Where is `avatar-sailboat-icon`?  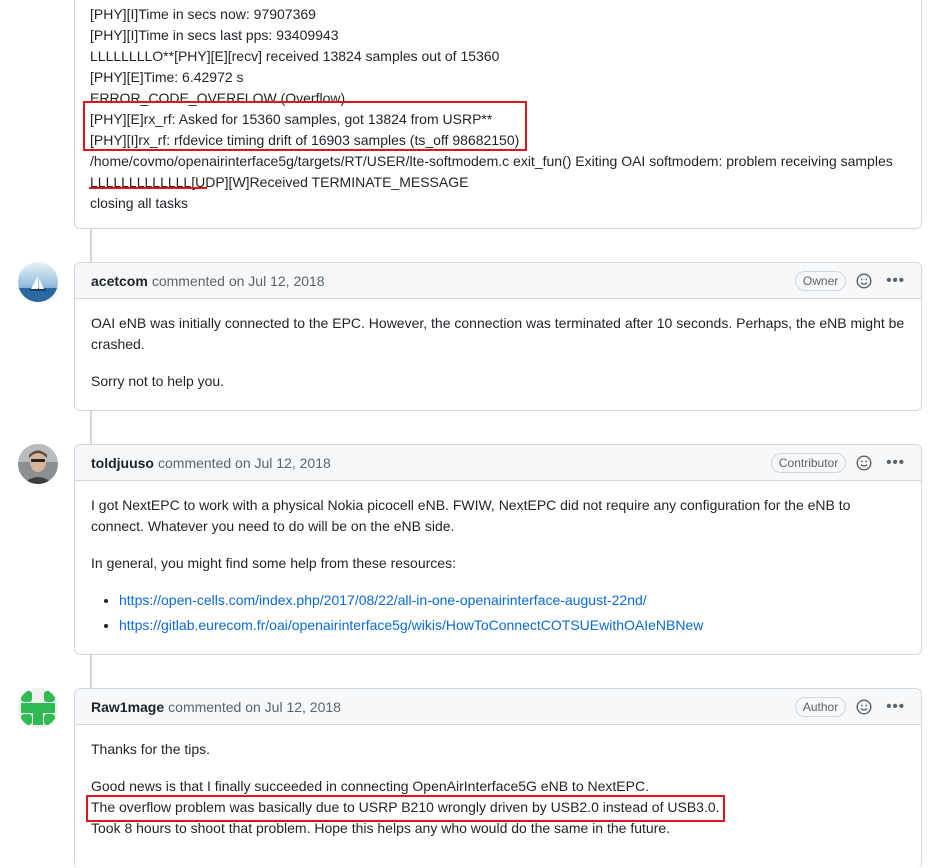
avatar-sailboat-icon is located at coordinates (38, 282).